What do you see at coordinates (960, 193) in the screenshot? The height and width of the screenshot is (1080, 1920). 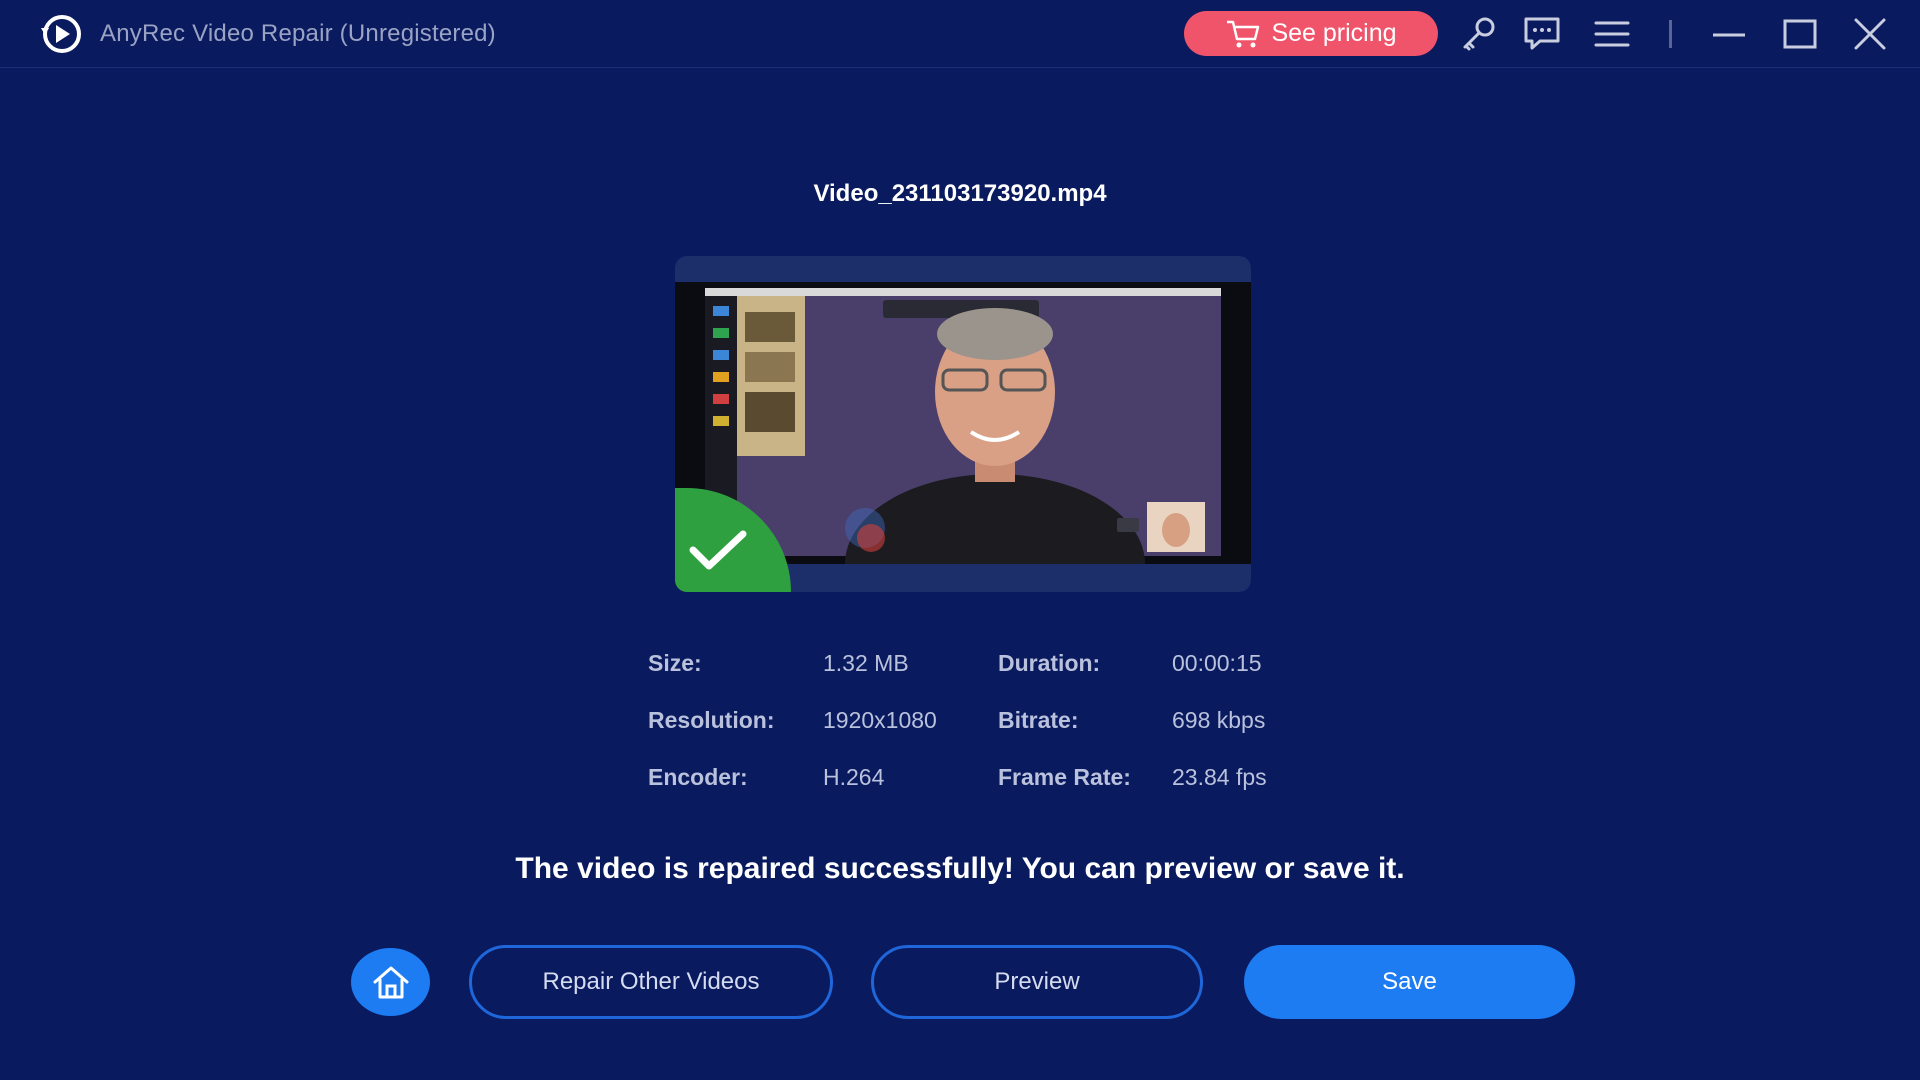 I see `video-filename: Video_231103173920.mp4` at bounding box center [960, 193].